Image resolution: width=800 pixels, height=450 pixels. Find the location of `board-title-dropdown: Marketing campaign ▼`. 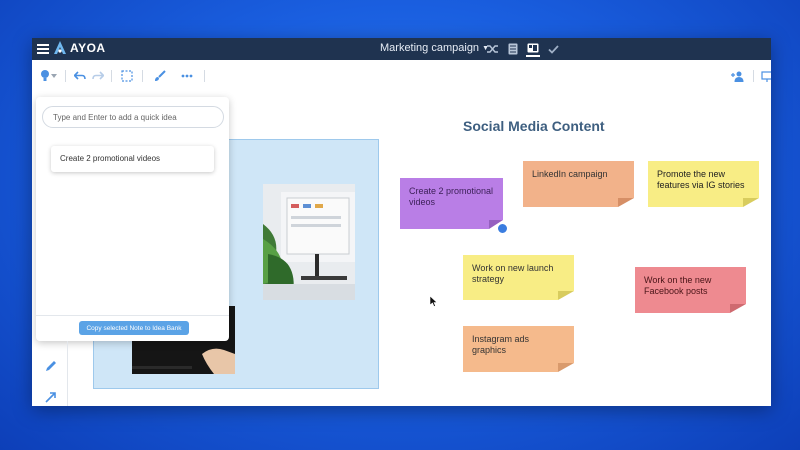

board-title-dropdown: Marketing campaign ▼ is located at coordinates (434, 48).